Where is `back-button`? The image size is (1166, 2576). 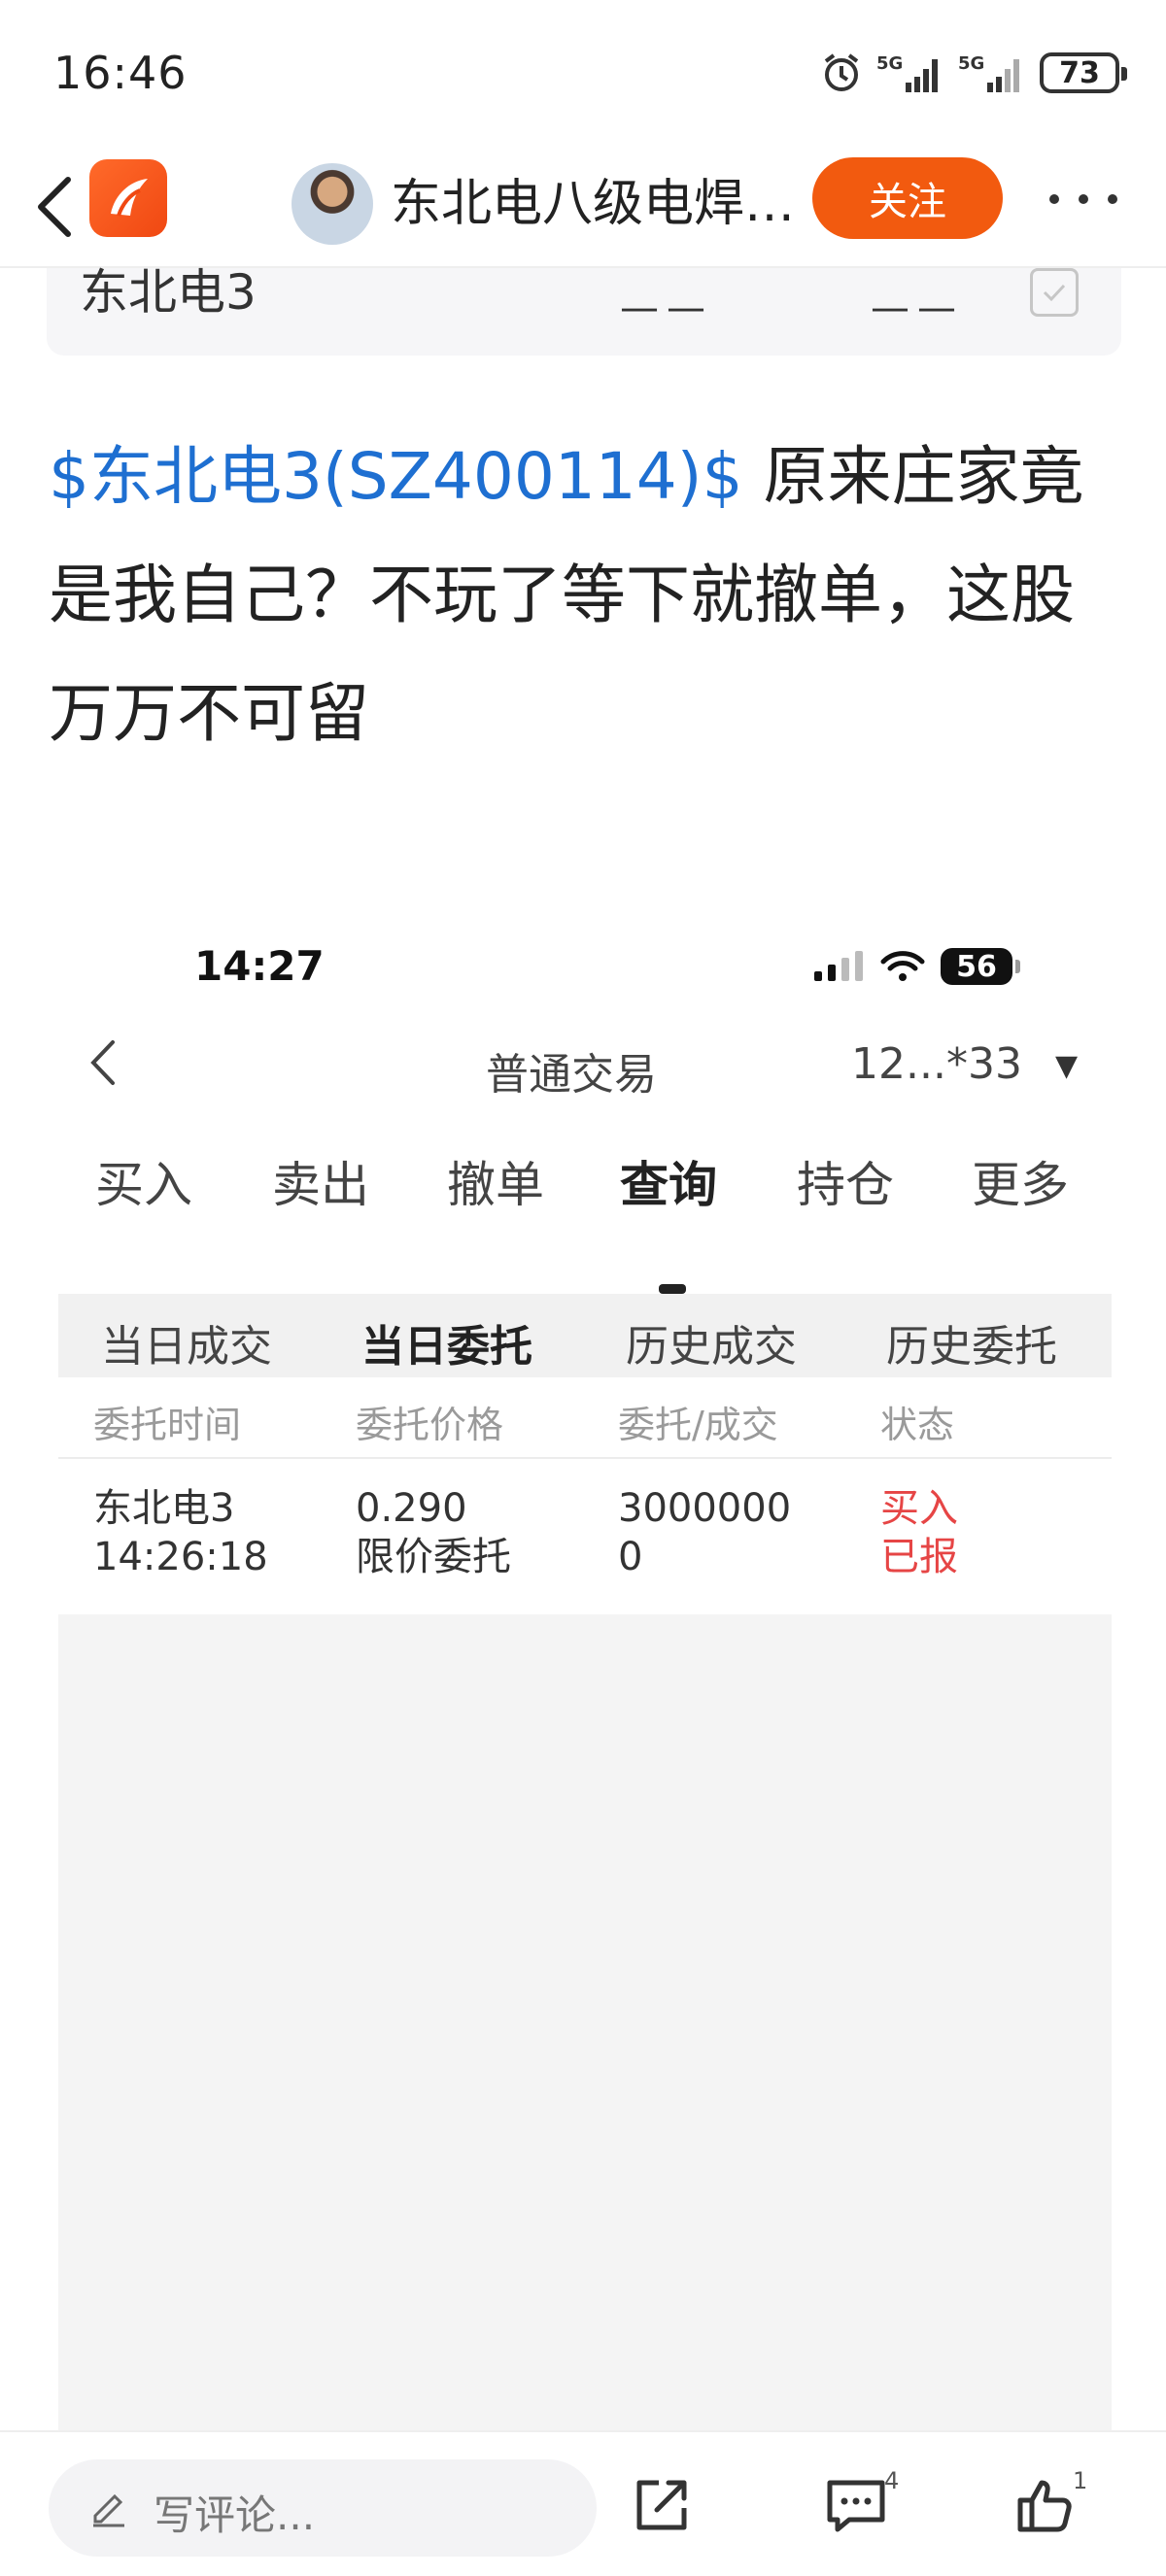 back-button is located at coordinates (54, 207).